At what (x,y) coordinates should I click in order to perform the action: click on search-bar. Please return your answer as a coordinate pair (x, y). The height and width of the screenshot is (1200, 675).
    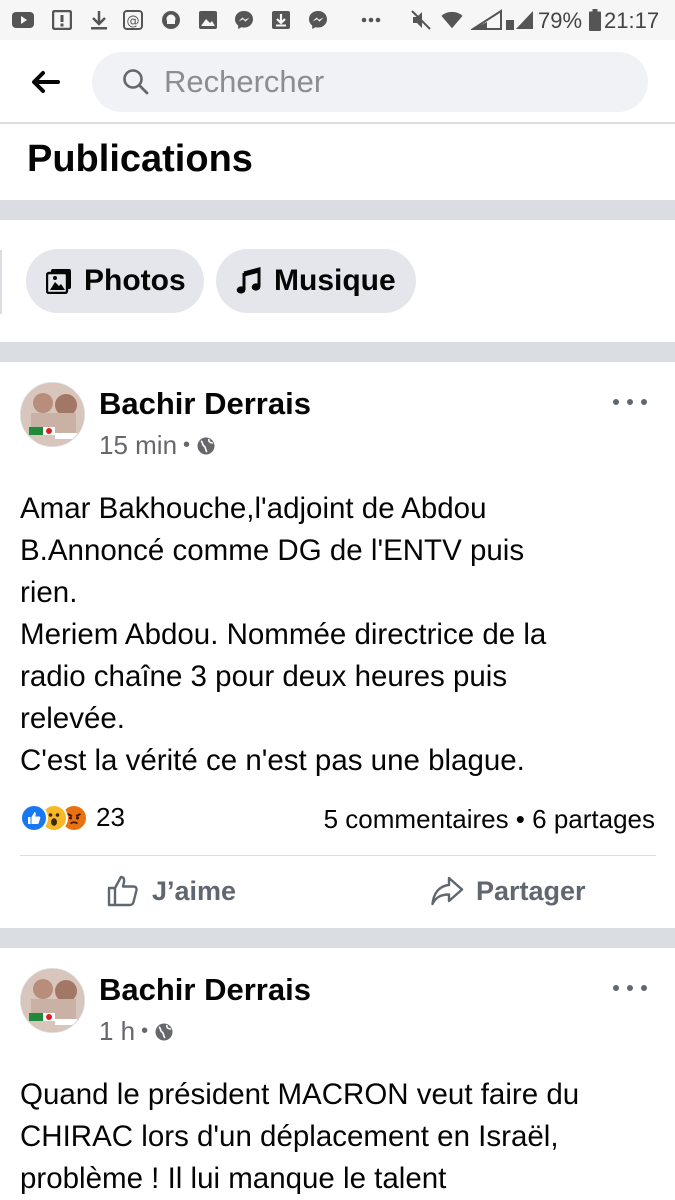
    Looking at the image, I should click on (370, 82).